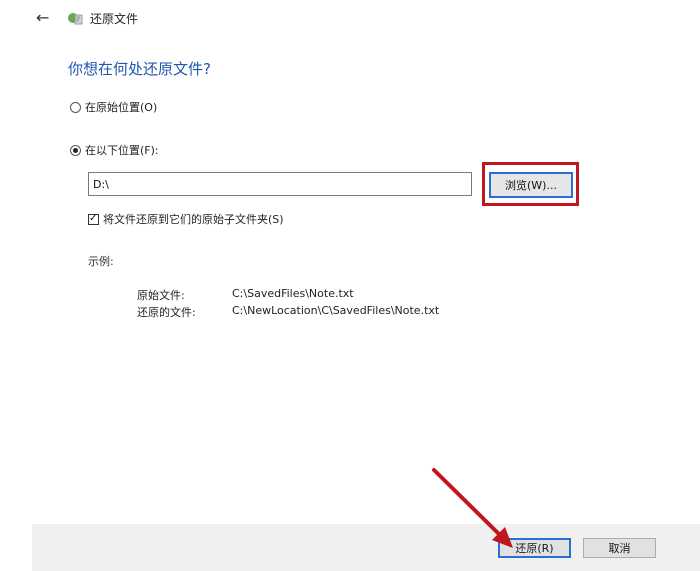 The width and height of the screenshot is (700, 571). What do you see at coordinates (193, 219) in the screenshot?
I see `preserve-structure-label: 将文件还原到它们的原始子文件夹(S)` at bounding box center [193, 219].